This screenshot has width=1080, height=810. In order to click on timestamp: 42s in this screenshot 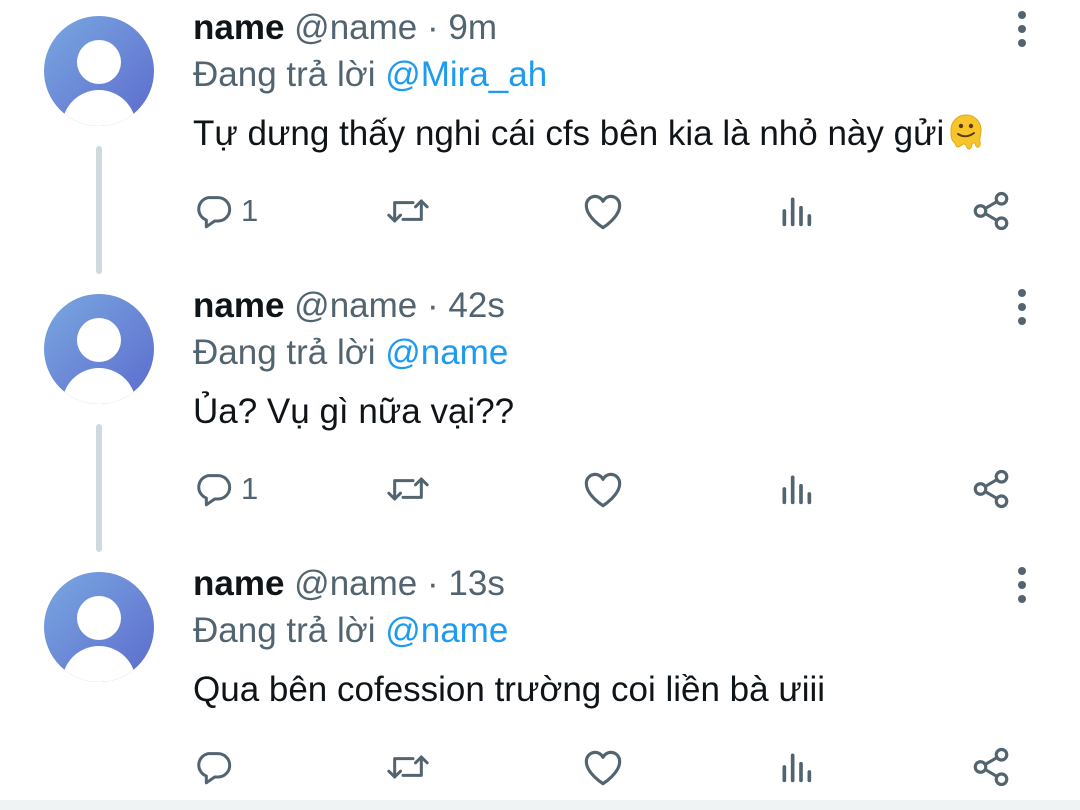, I will do `click(476, 305)`.